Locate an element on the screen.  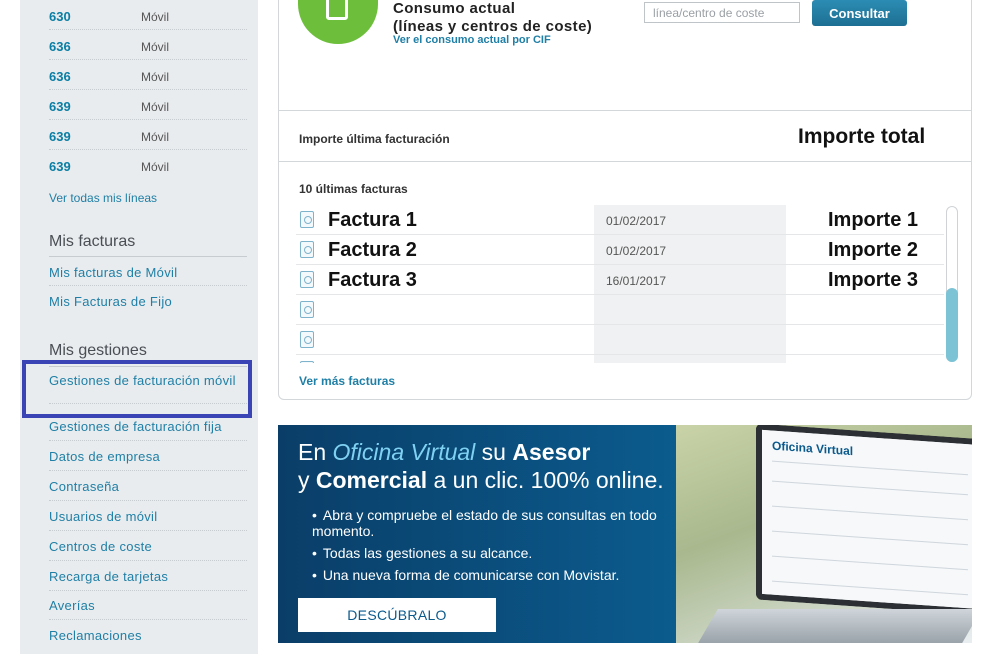
highlight-box is located at coordinates (137, 389).